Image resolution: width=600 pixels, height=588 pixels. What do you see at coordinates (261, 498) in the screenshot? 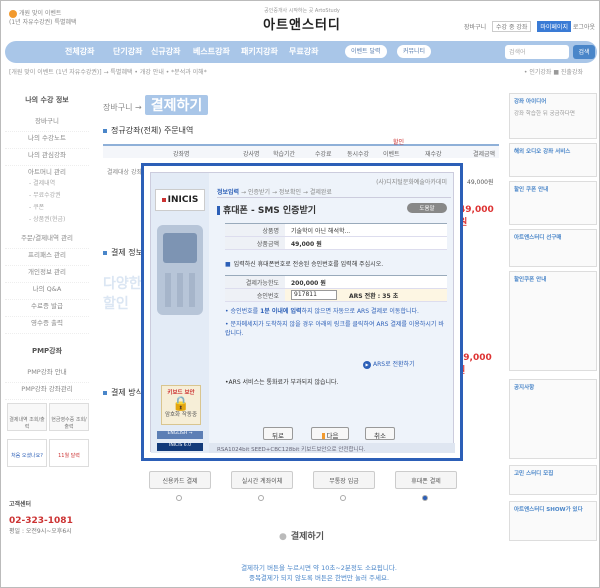
I see `radio-transfer` at bounding box center [261, 498].